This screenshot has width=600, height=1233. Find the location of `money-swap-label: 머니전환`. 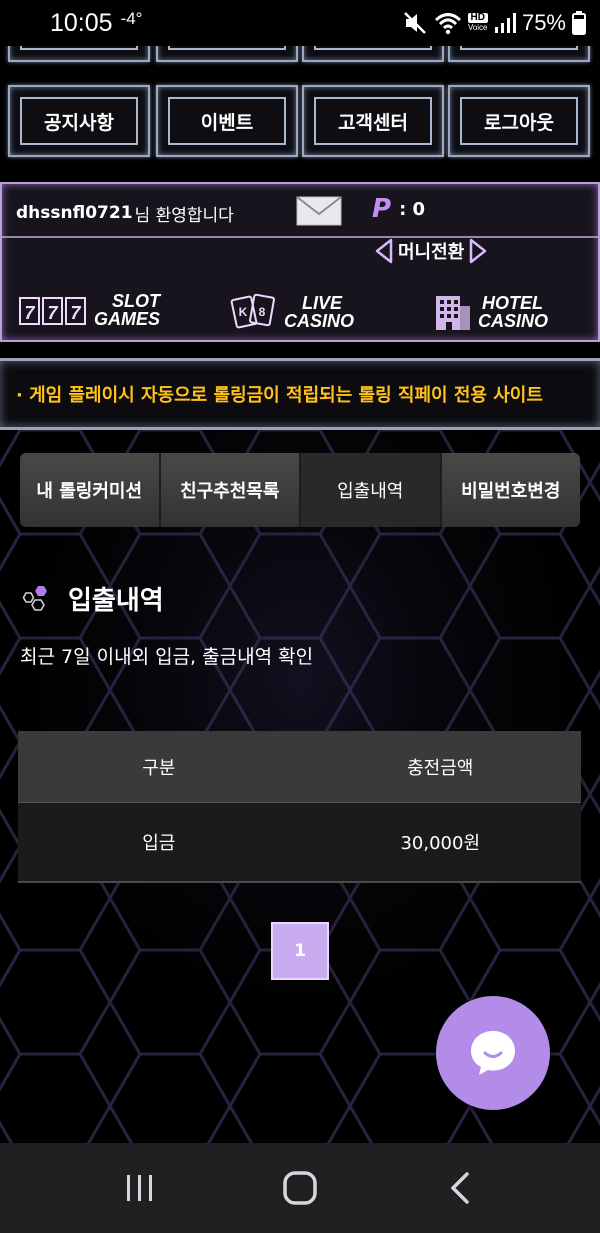

money-swap-label: 머니전환 is located at coordinates (431, 252).